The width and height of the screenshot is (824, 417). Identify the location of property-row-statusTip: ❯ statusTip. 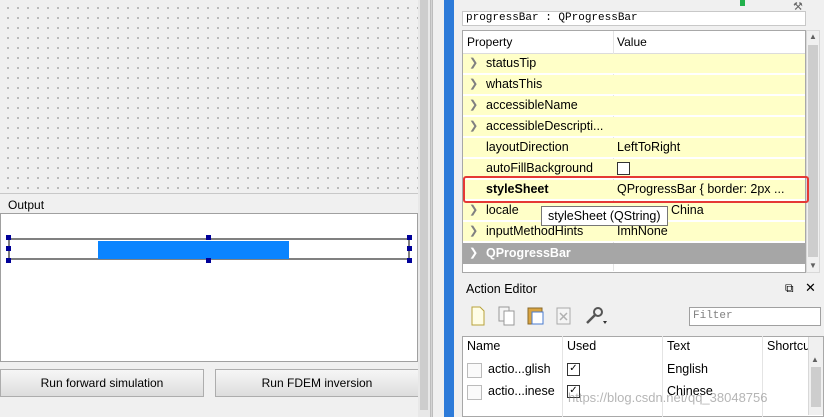
(634, 64).